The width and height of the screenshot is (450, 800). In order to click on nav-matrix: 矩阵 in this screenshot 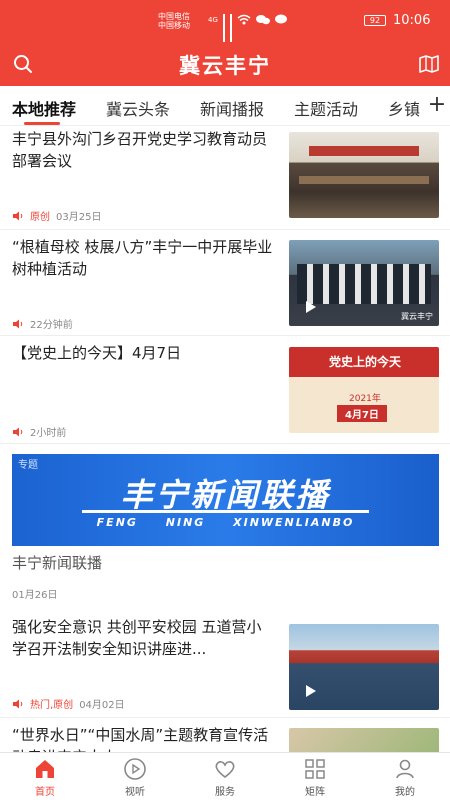, I will do `click(315, 777)`.